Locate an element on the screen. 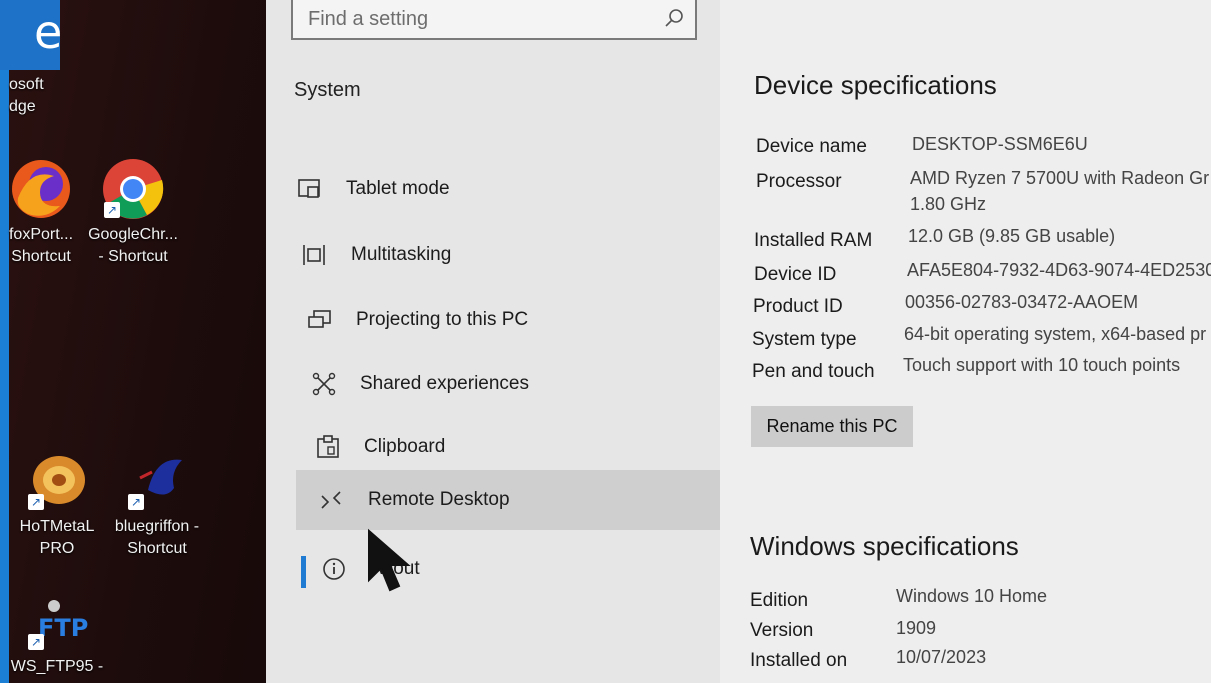 The height and width of the screenshot is (683, 1211). desktop-icon-edge: e osoft dge is located at coordinates (39, 59).